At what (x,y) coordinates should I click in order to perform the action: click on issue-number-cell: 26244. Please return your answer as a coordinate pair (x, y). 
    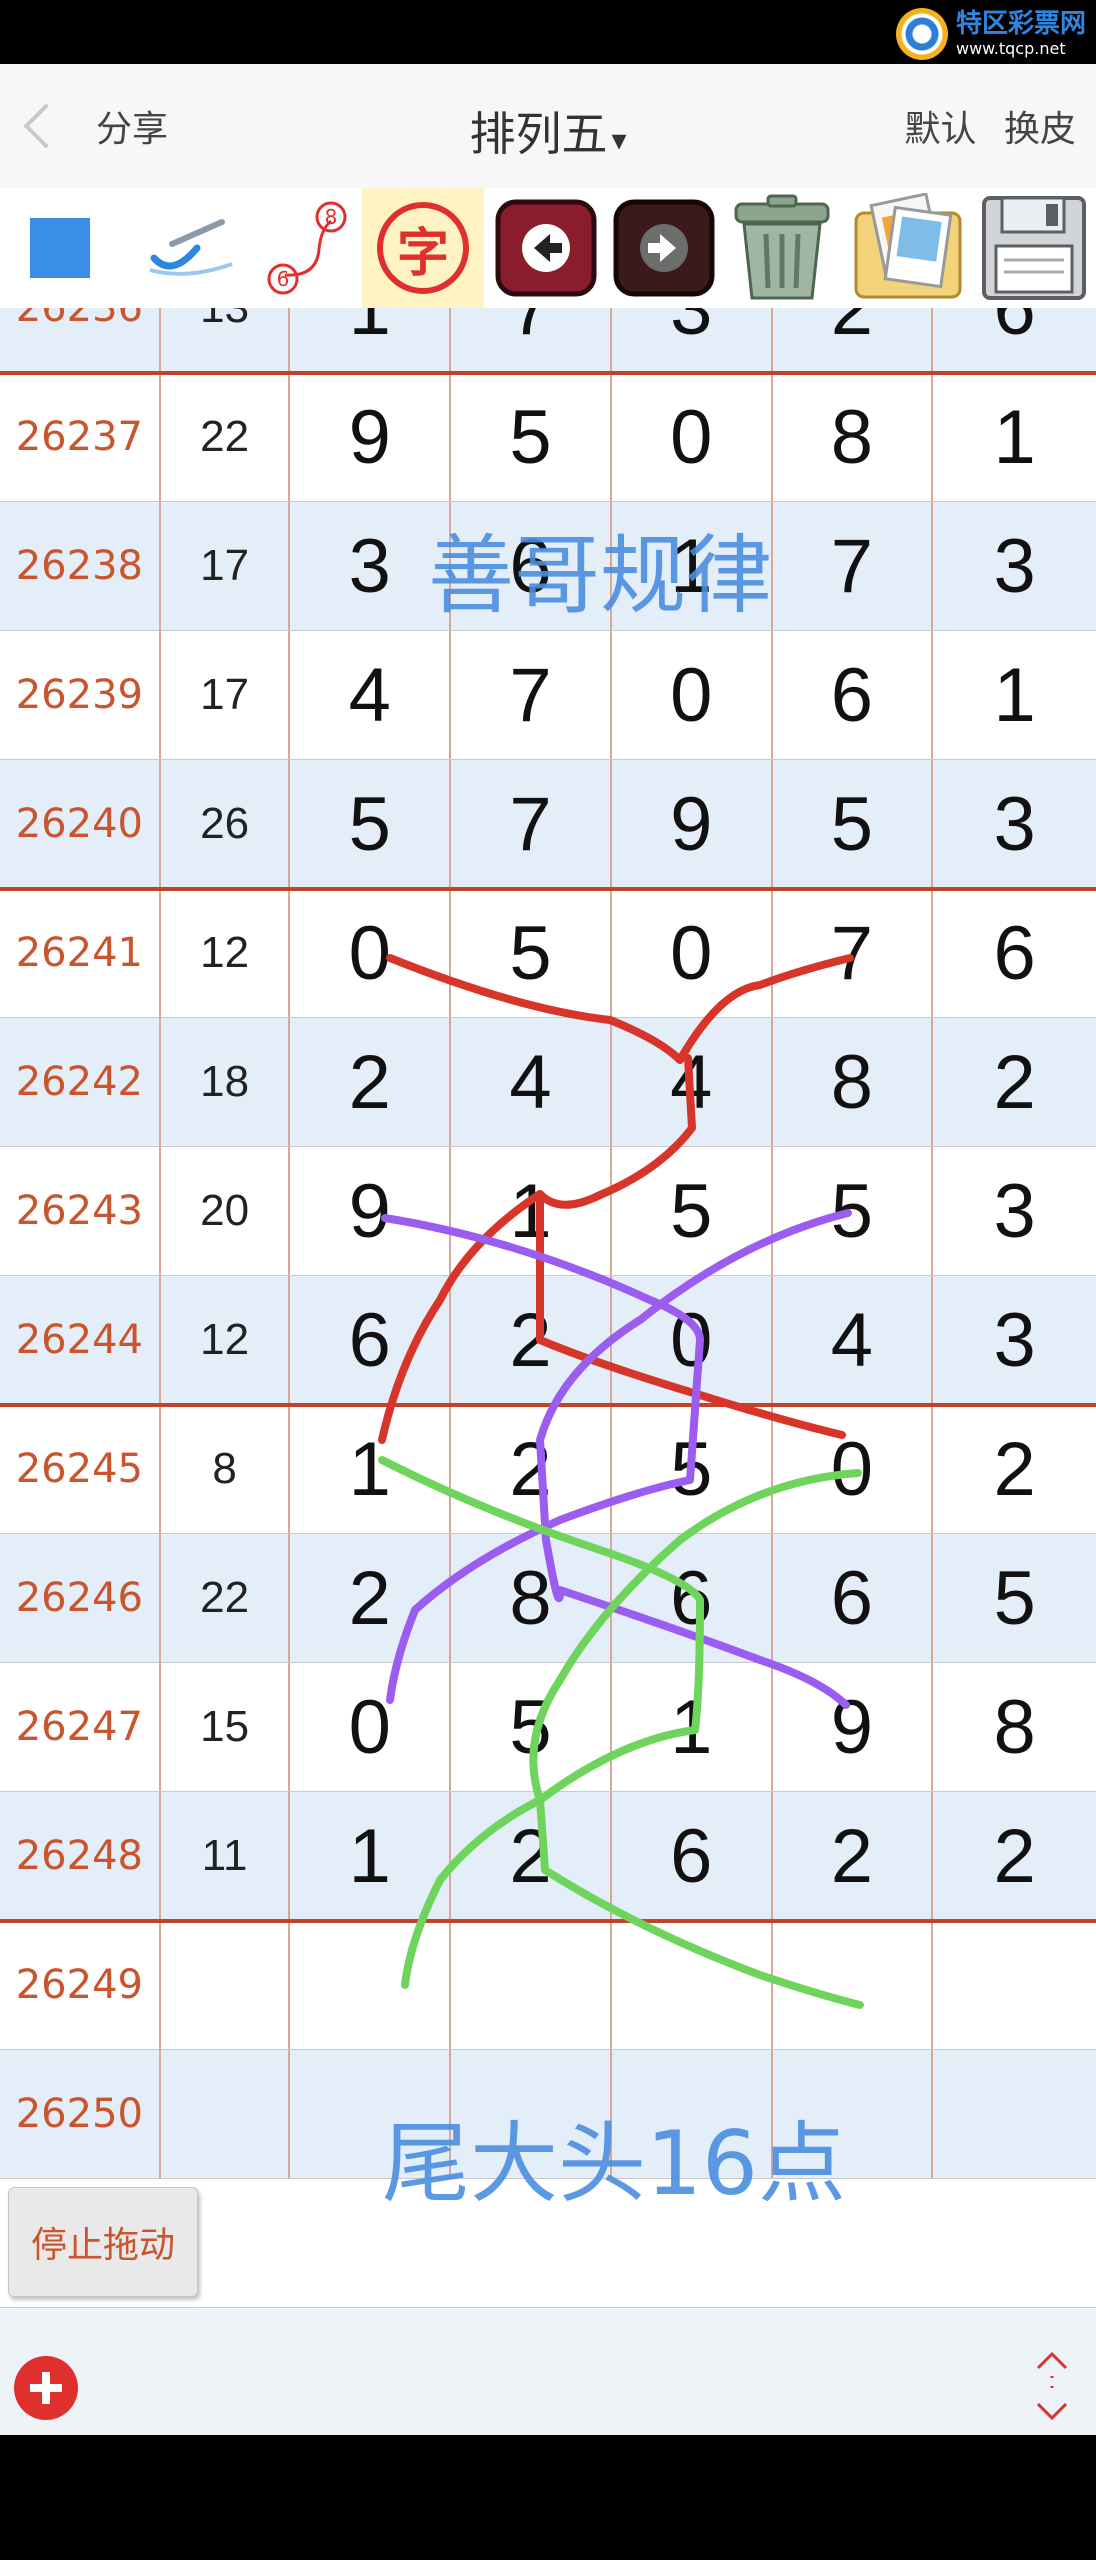
    Looking at the image, I should click on (80, 1340).